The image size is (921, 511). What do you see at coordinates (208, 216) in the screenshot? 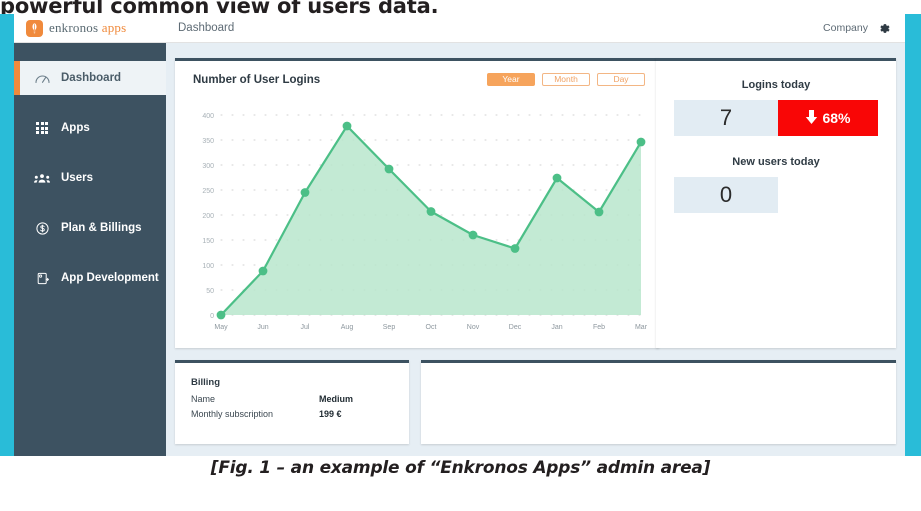
I see `svg-text: 200` at bounding box center [208, 216].